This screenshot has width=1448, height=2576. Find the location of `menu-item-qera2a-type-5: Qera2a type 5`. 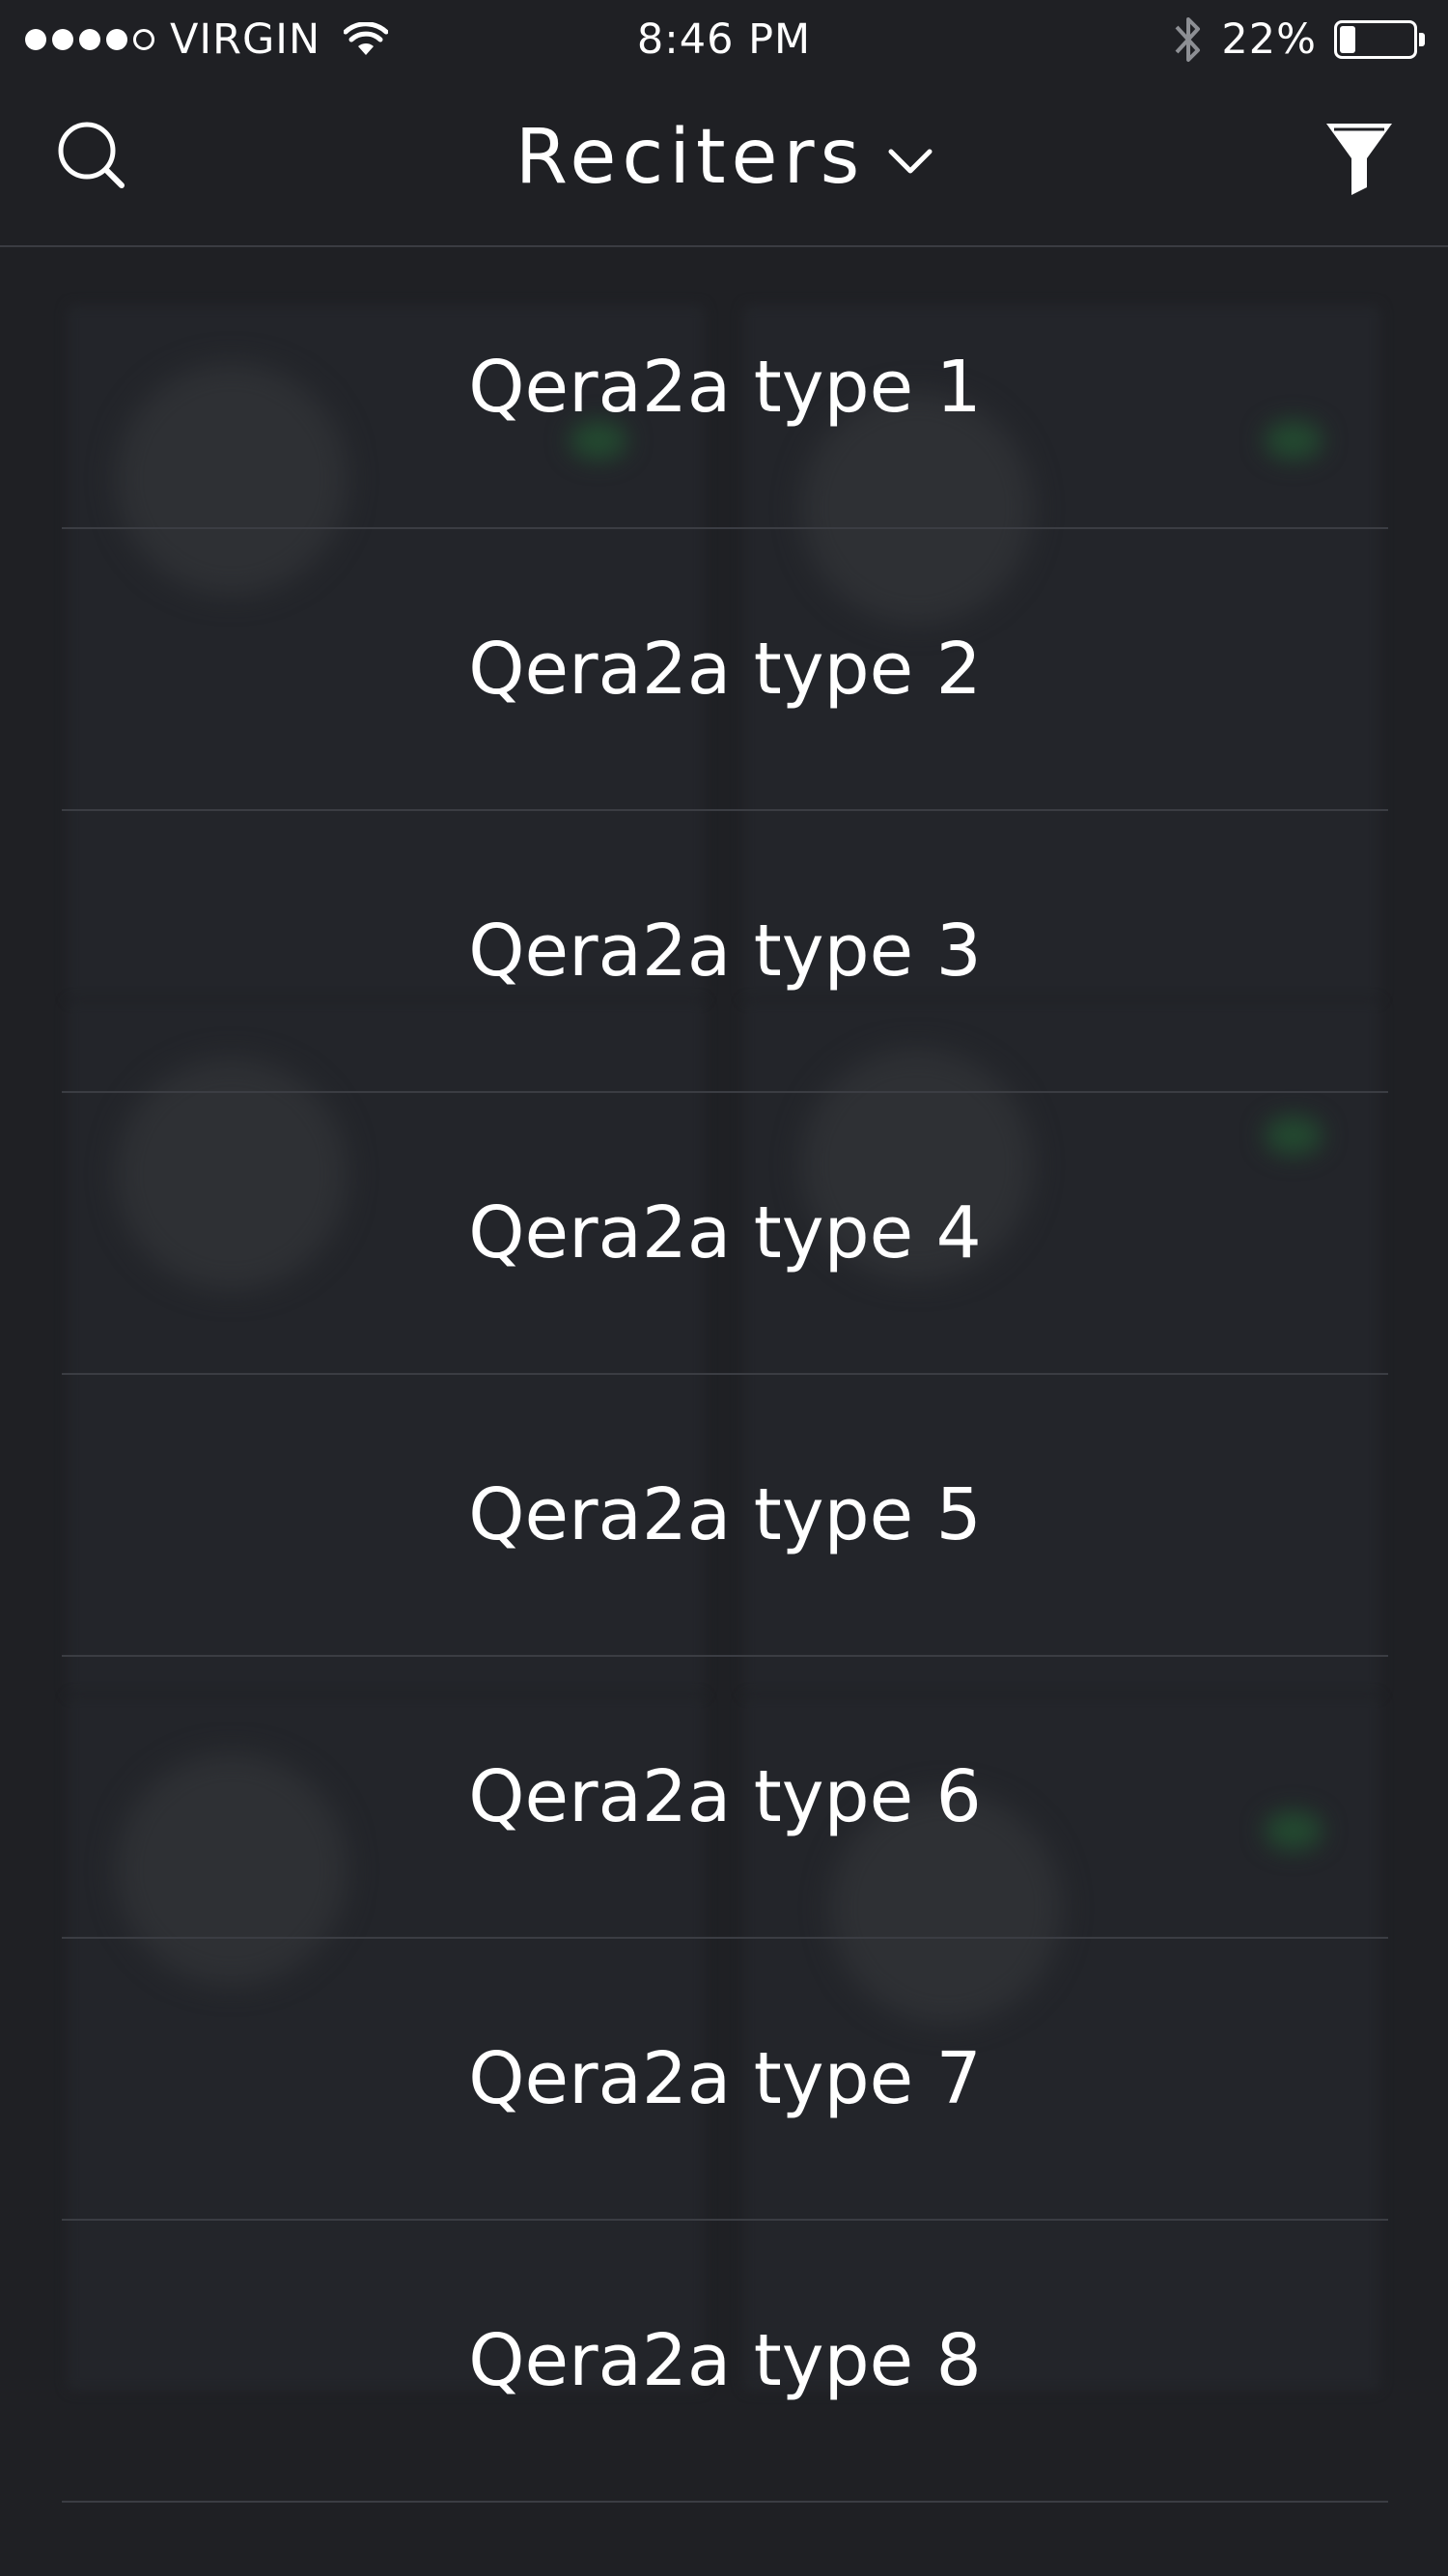

menu-item-qera2a-type-5: Qera2a type 5 is located at coordinates (725, 1516).